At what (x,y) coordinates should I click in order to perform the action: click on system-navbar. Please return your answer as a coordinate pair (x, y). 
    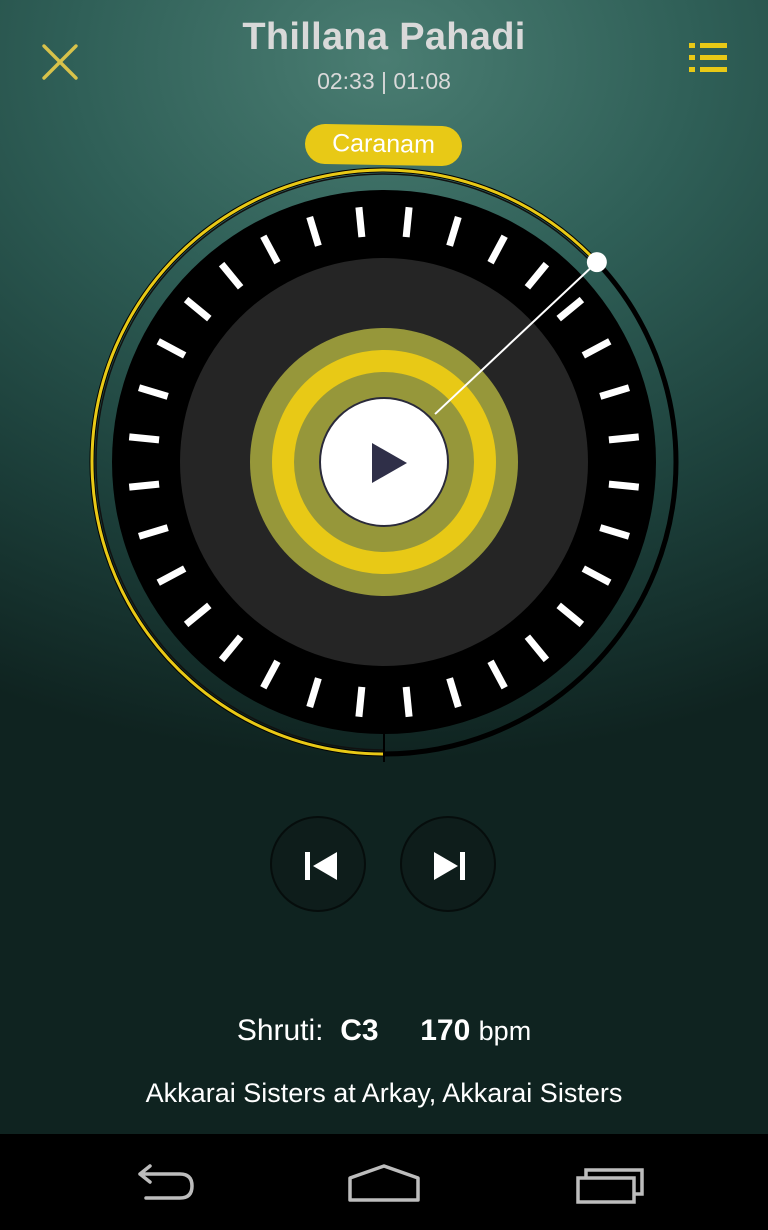
    Looking at the image, I should click on (384, 1182).